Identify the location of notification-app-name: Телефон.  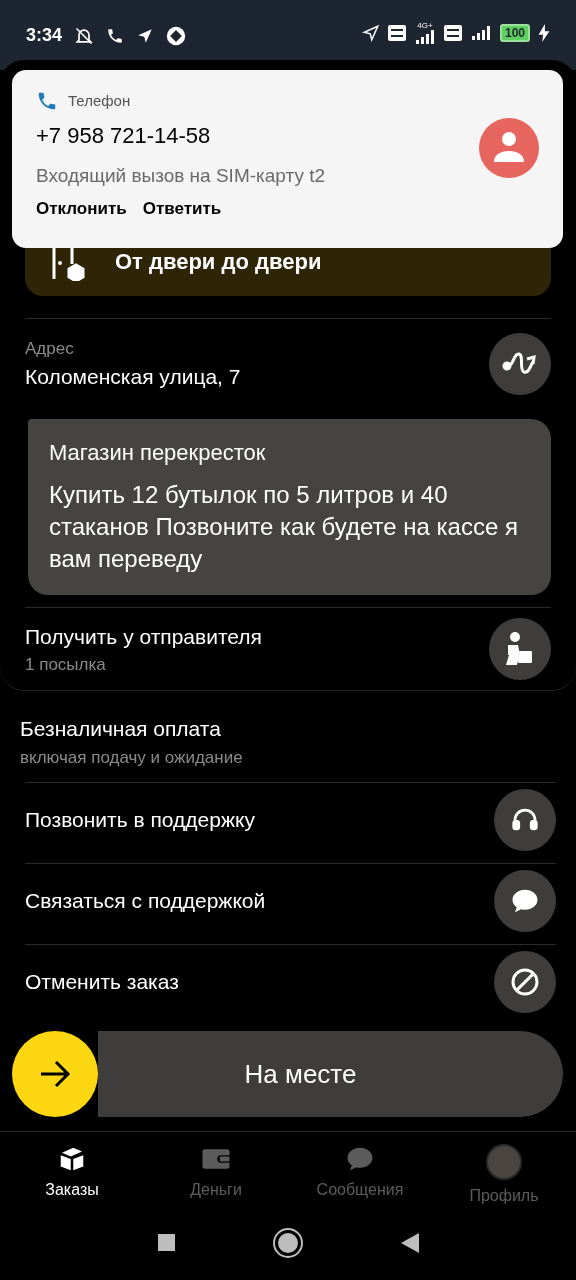
(99, 101).